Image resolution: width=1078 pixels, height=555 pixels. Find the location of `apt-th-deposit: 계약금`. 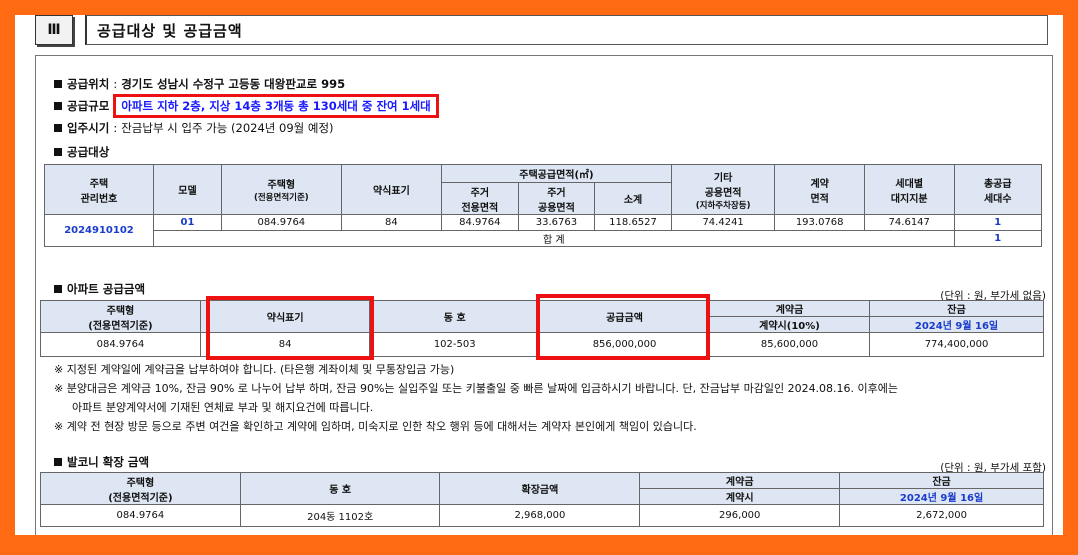

apt-th-deposit: 계약금 is located at coordinates (789, 308).